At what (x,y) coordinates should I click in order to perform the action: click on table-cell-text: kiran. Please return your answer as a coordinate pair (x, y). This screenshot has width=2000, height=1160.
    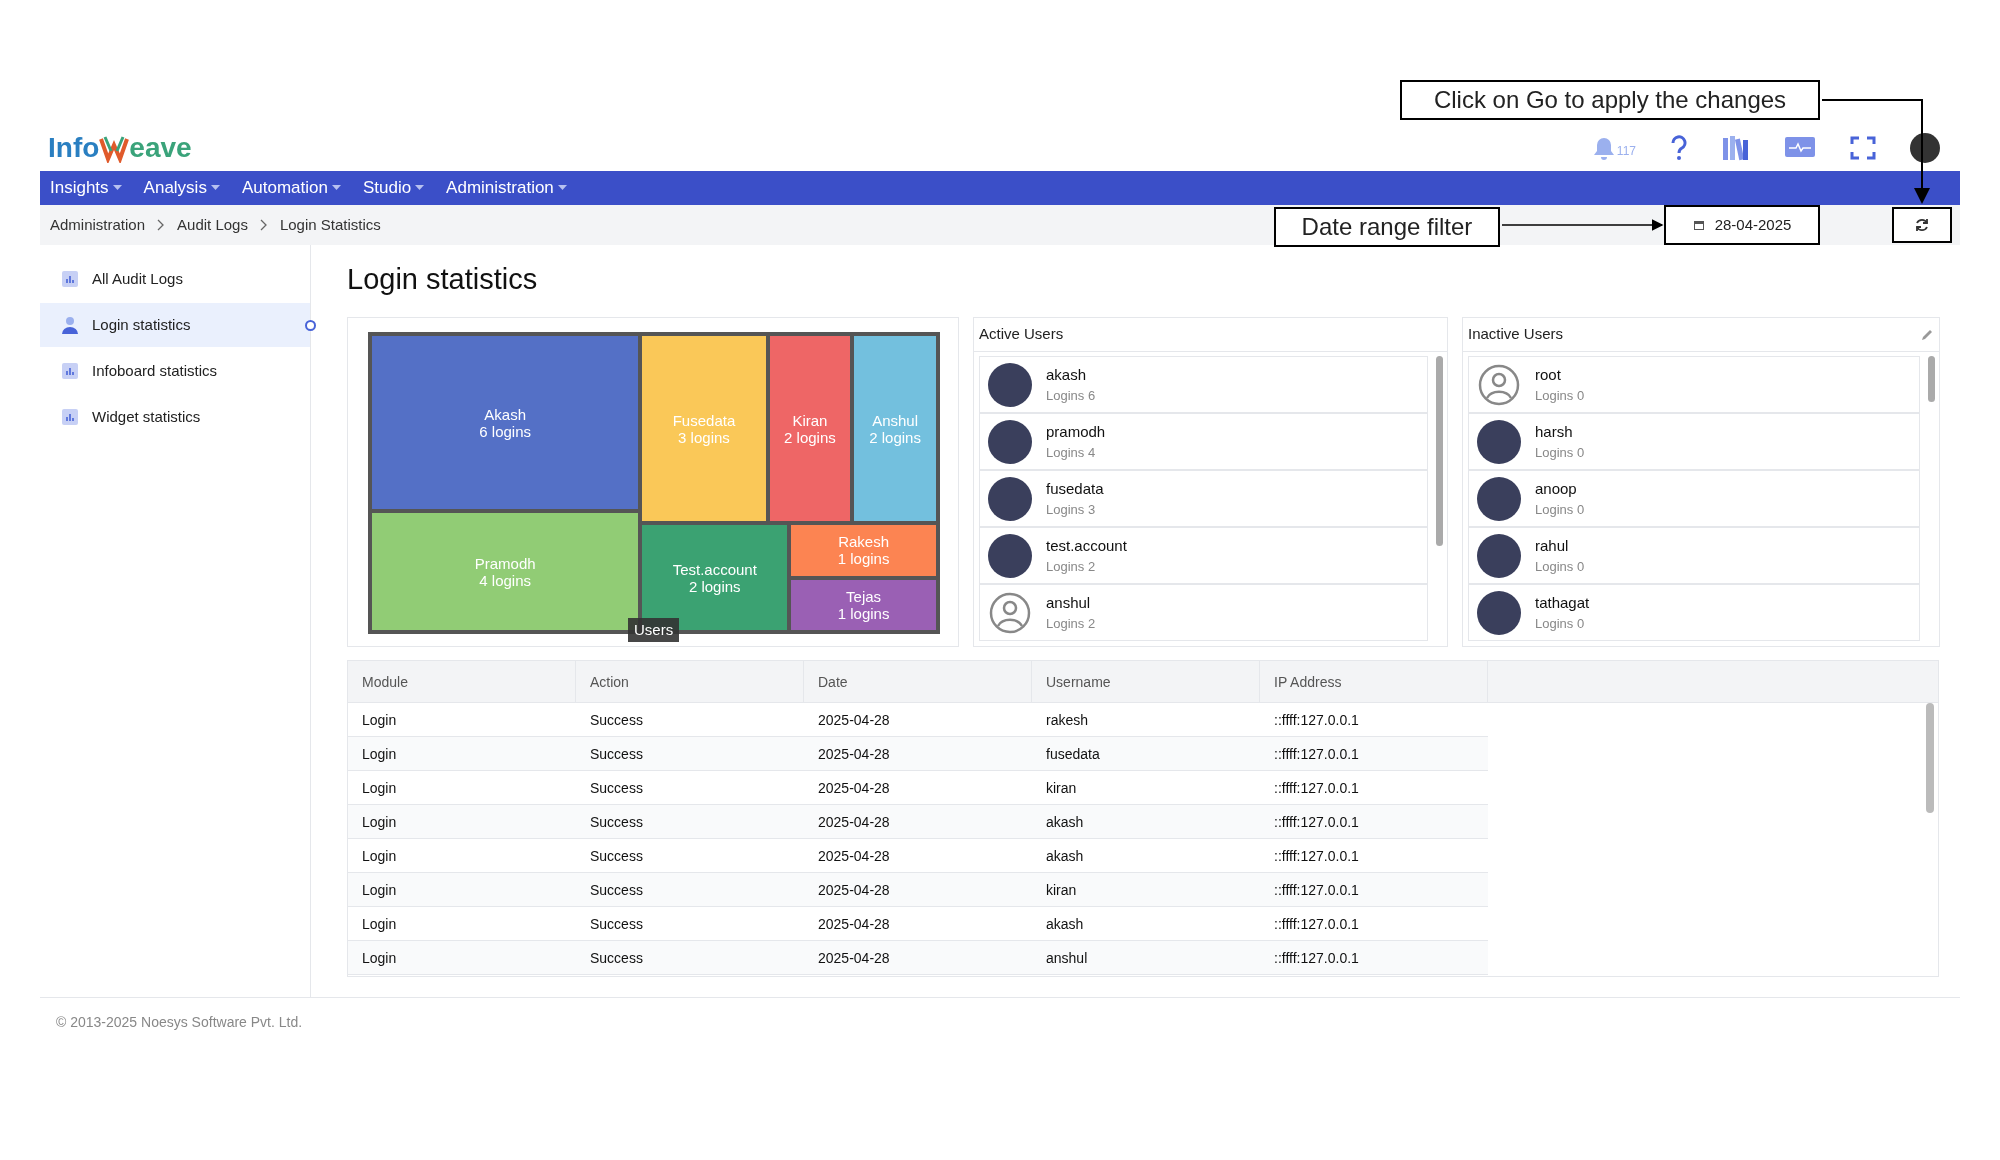
    Looking at the image, I should click on (1061, 788).